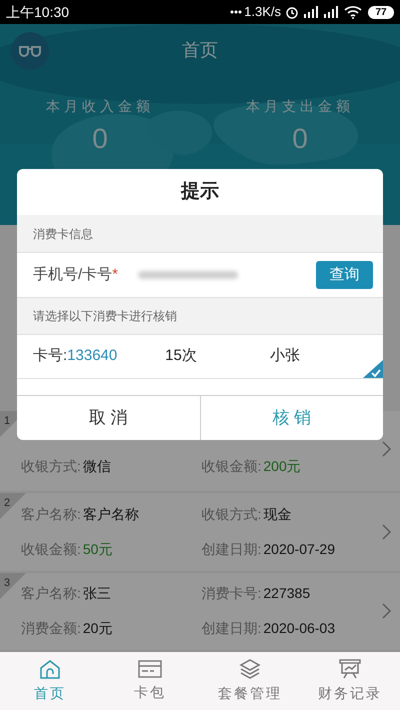 The image size is (400, 710). Describe the element at coordinates (350, 668) in the screenshot. I see `chart-board-icon` at that location.